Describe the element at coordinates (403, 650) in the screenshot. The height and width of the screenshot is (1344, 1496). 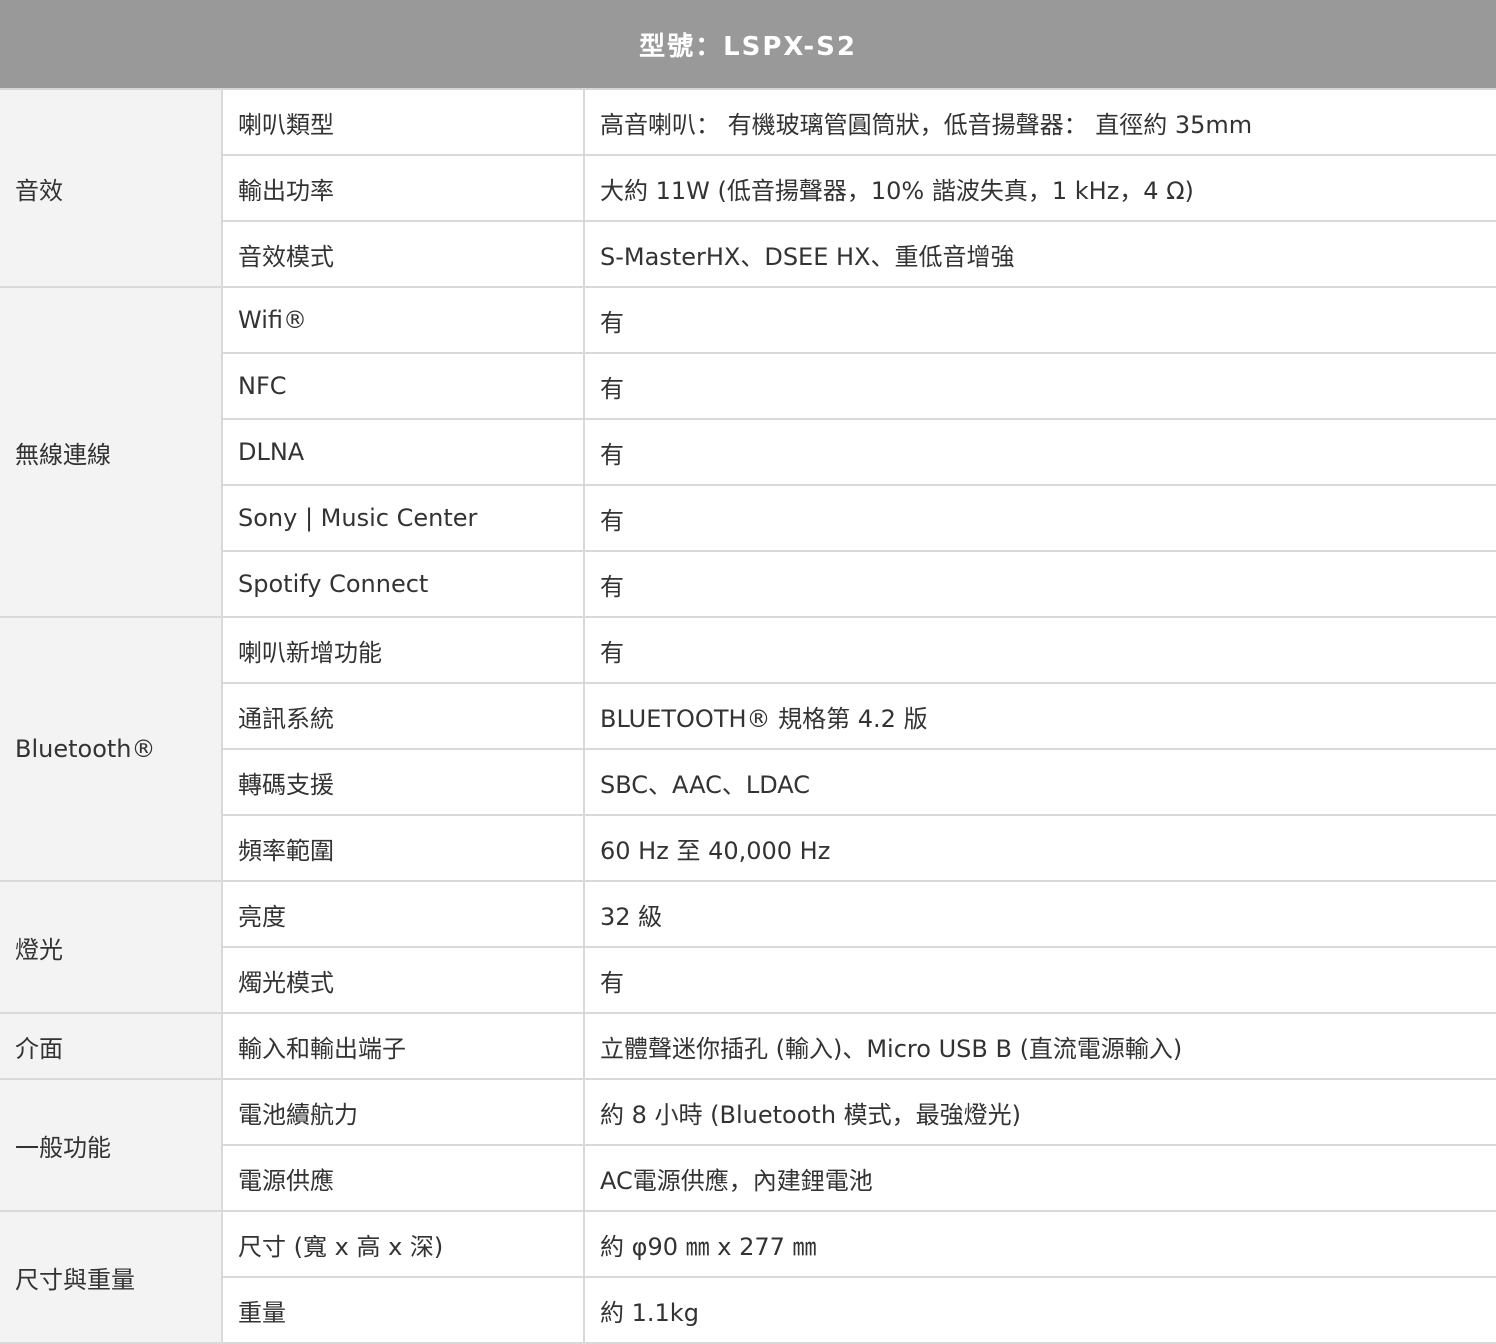
I see `spec-item-label: 喇叭新增功能` at that location.